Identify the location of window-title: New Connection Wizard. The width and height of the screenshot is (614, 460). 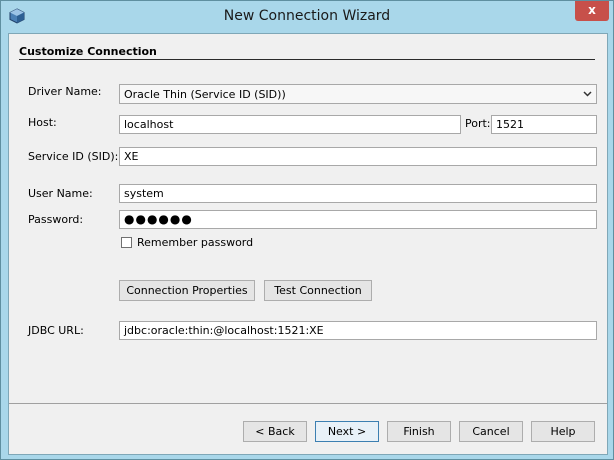
(307, 16).